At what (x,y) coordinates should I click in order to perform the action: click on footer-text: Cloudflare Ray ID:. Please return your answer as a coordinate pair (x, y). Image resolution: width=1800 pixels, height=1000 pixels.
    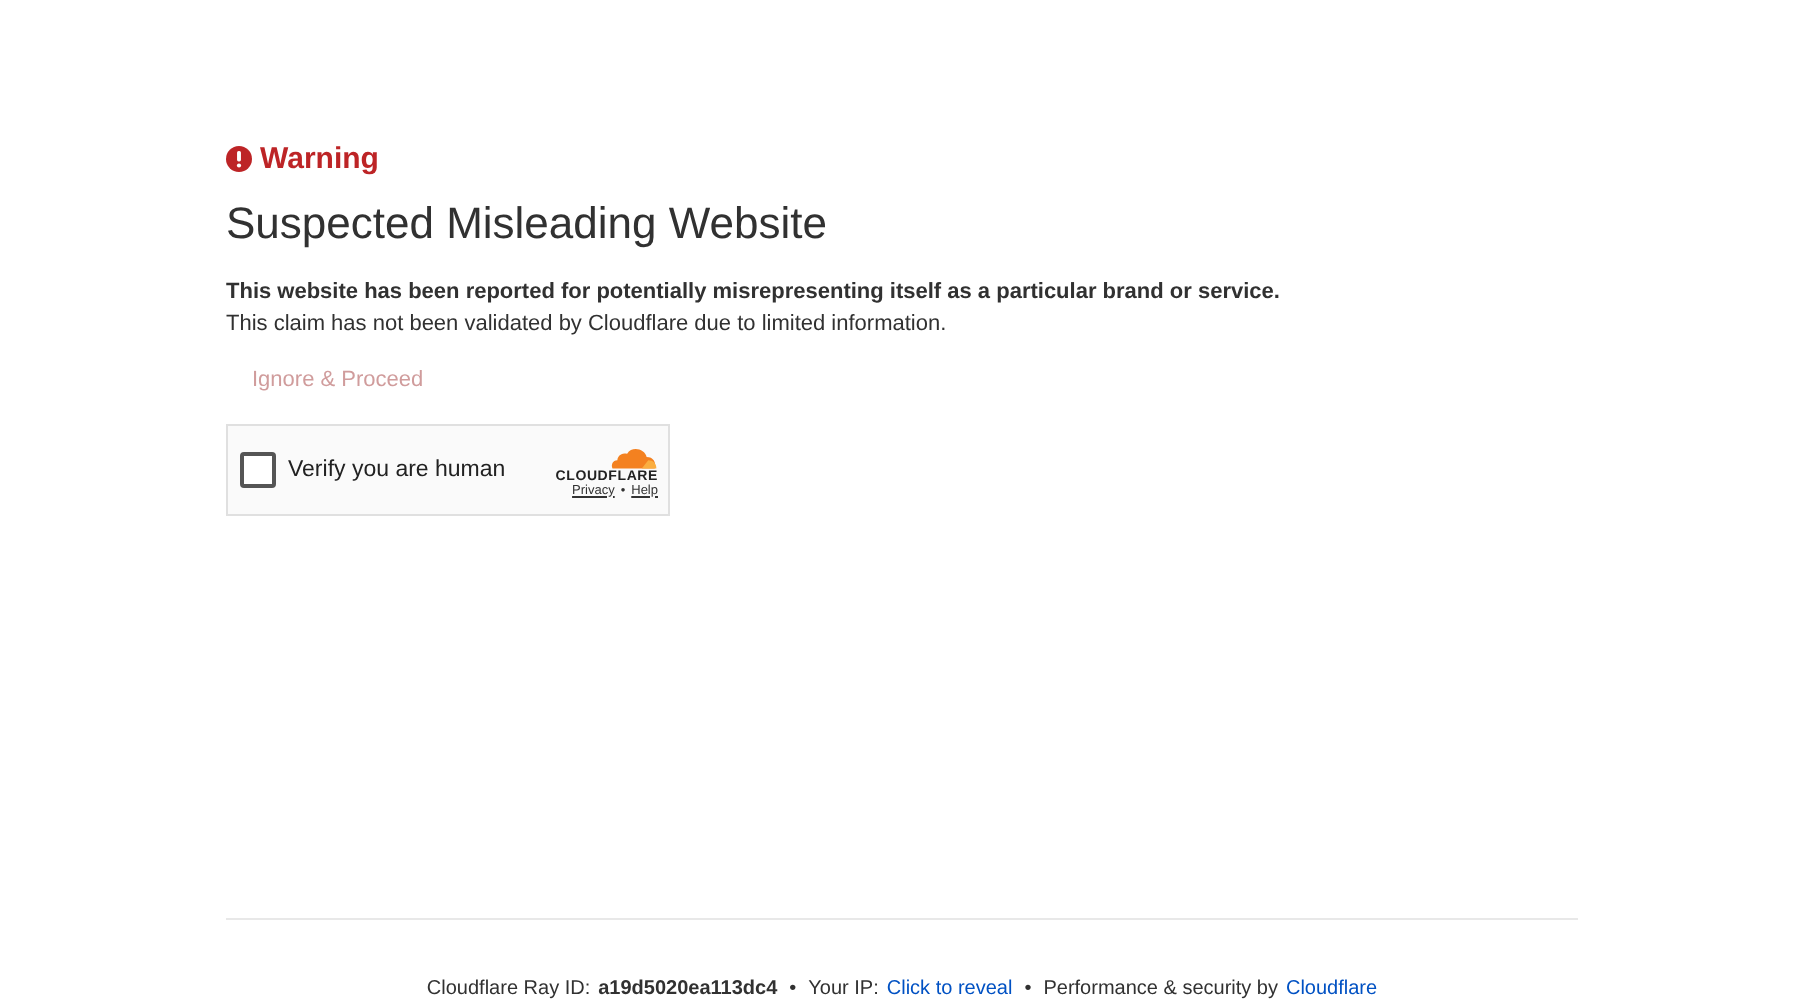
    Looking at the image, I should click on (508, 989).